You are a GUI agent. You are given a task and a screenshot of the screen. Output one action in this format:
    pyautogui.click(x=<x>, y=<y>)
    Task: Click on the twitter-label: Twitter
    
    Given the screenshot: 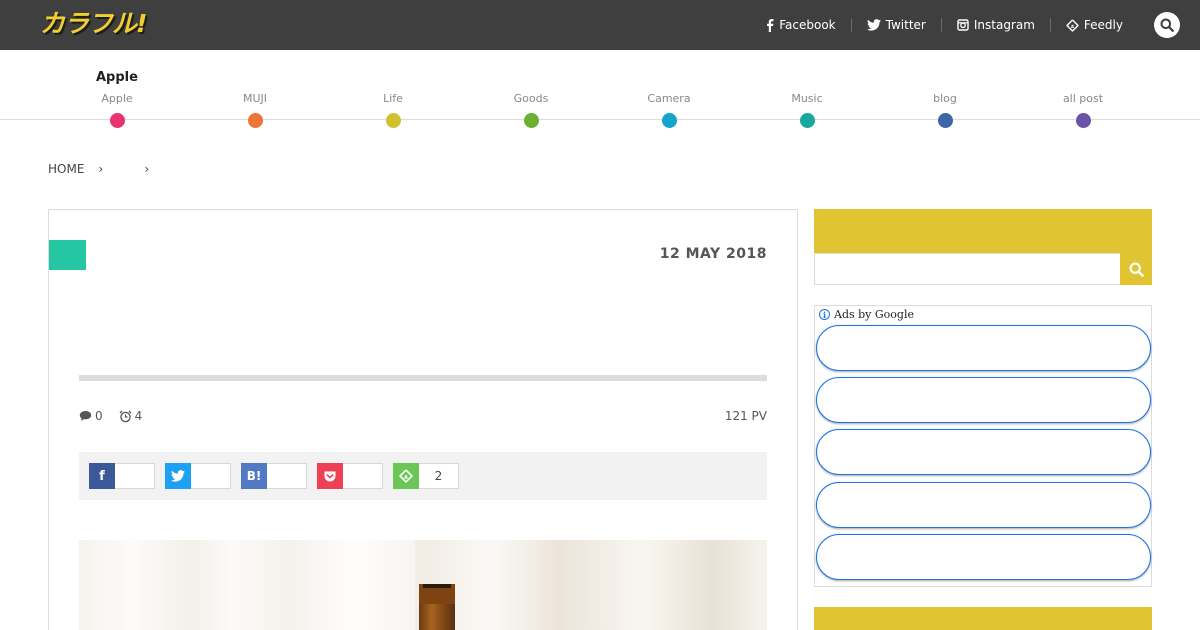 What is the action you would take?
    pyautogui.click(x=905, y=25)
    